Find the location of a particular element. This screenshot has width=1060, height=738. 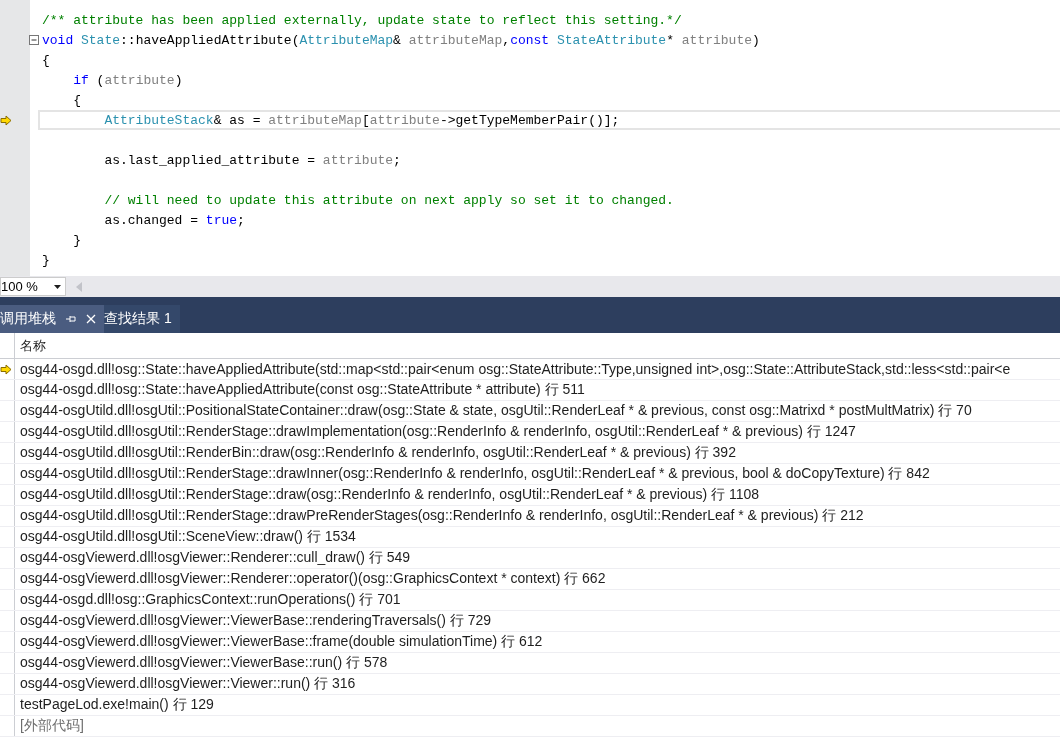

code-line: AttributeStack& as = attributeMap[attribute->getTypeMemberPair()]; is located at coordinates (361, 120).